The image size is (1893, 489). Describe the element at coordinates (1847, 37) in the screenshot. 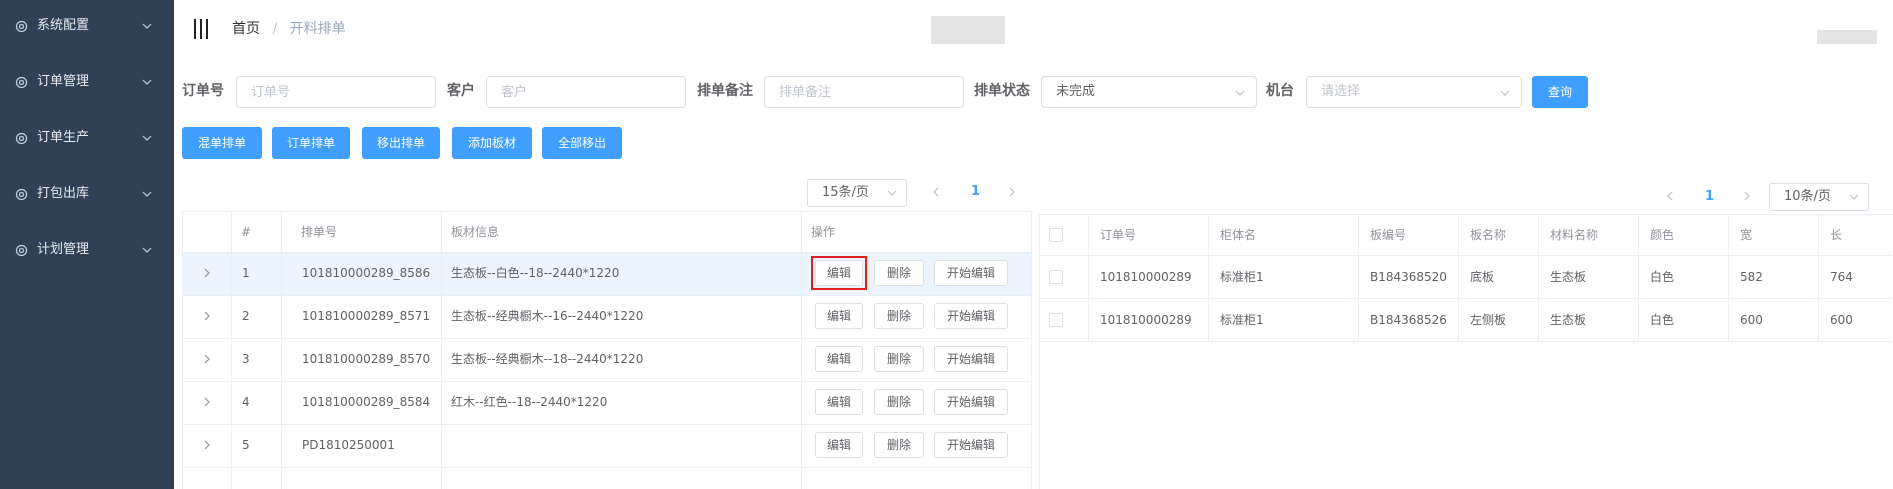

I see `redacted-user-avatar` at that location.